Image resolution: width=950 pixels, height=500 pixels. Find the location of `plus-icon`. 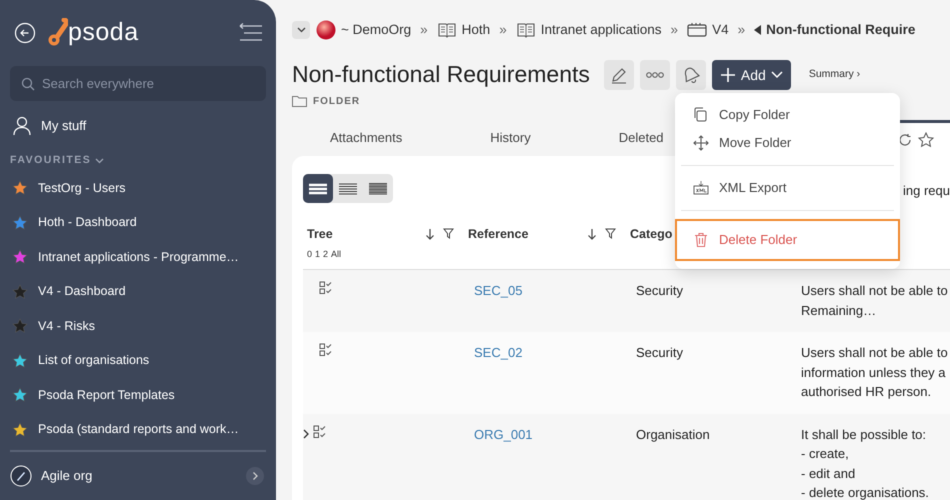

plus-icon is located at coordinates (728, 75).